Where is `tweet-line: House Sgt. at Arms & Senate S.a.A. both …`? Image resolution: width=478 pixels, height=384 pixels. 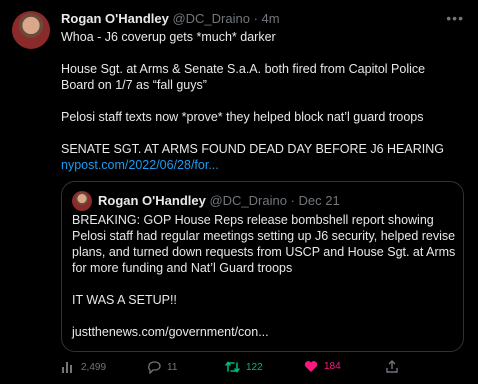
tweet-line: House Sgt. at Arms & Senate S.a.A. both … is located at coordinates (243, 77).